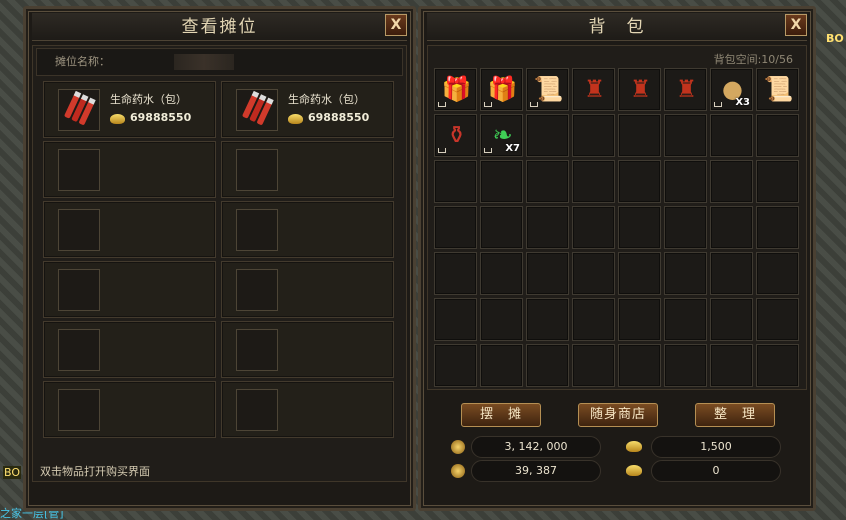  I want to click on bag-slot: ⚱, so click(455, 135).